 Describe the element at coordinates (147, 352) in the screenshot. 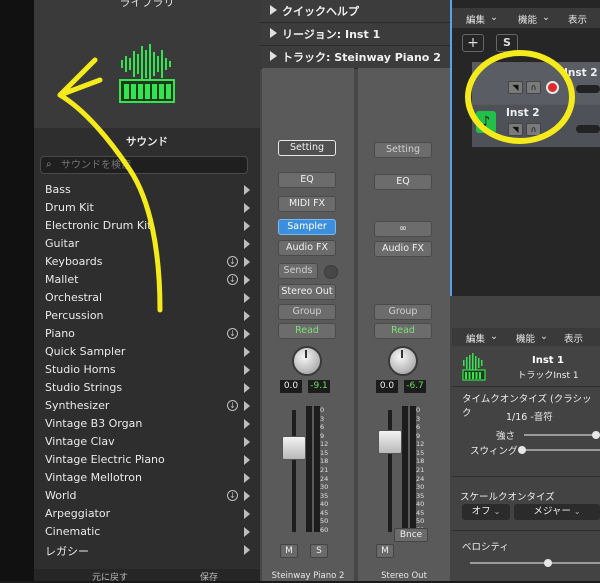

I see `category-item: Quick Sampler` at that location.